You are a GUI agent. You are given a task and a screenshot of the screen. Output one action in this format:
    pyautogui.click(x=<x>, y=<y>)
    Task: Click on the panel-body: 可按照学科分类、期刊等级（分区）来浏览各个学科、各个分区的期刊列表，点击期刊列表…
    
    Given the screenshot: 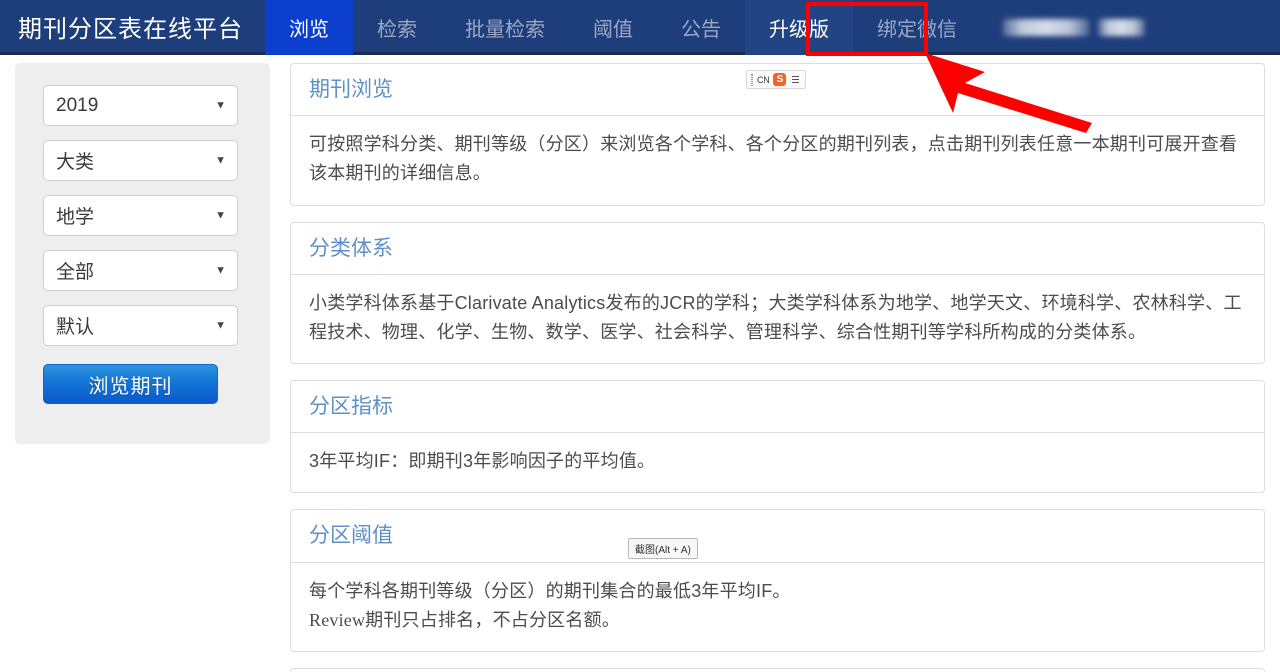 What is the action you would take?
    pyautogui.click(x=777, y=160)
    